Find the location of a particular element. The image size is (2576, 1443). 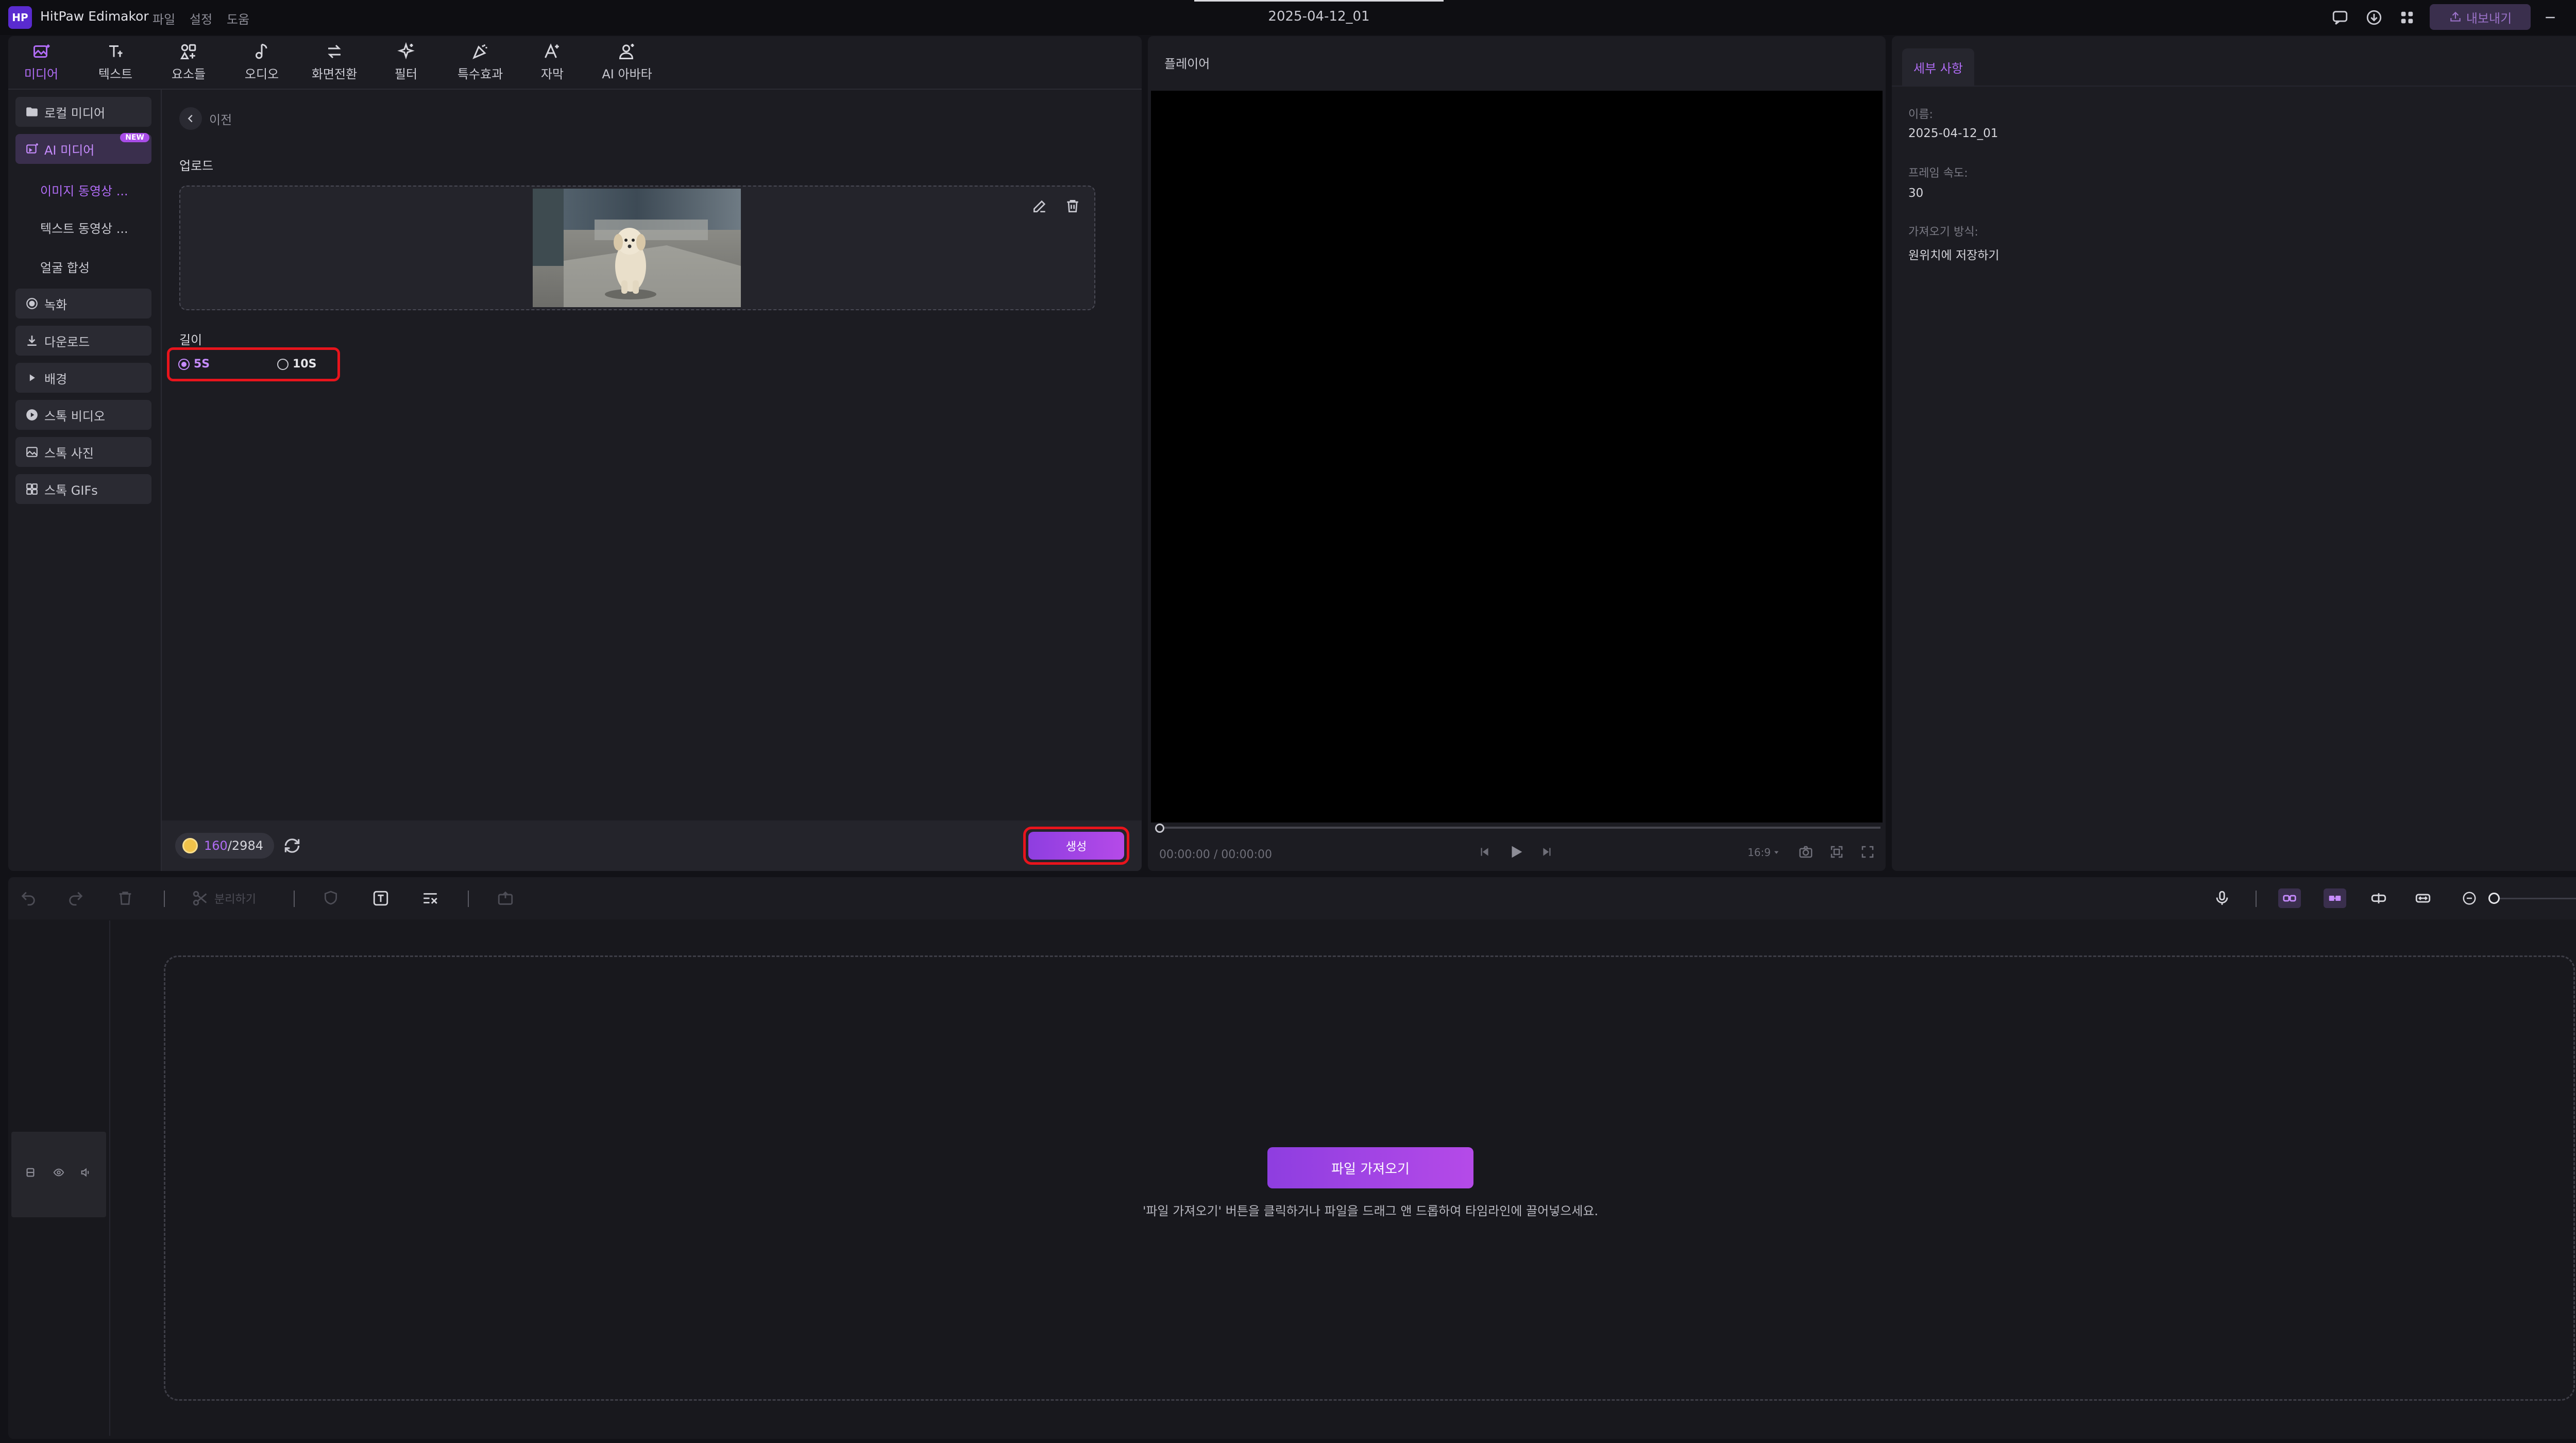

edit-icon is located at coordinates (1039, 206).